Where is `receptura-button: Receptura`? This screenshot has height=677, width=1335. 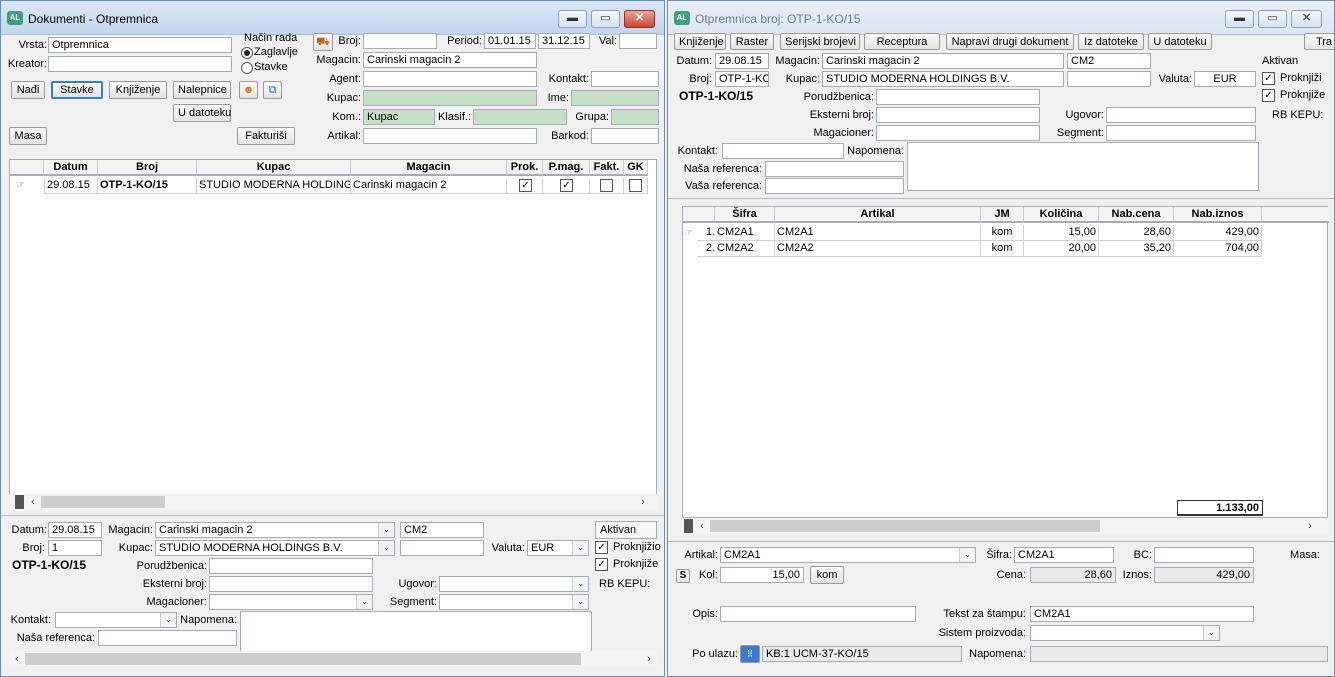
receptura-button: Receptura is located at coordinates (902, 41).